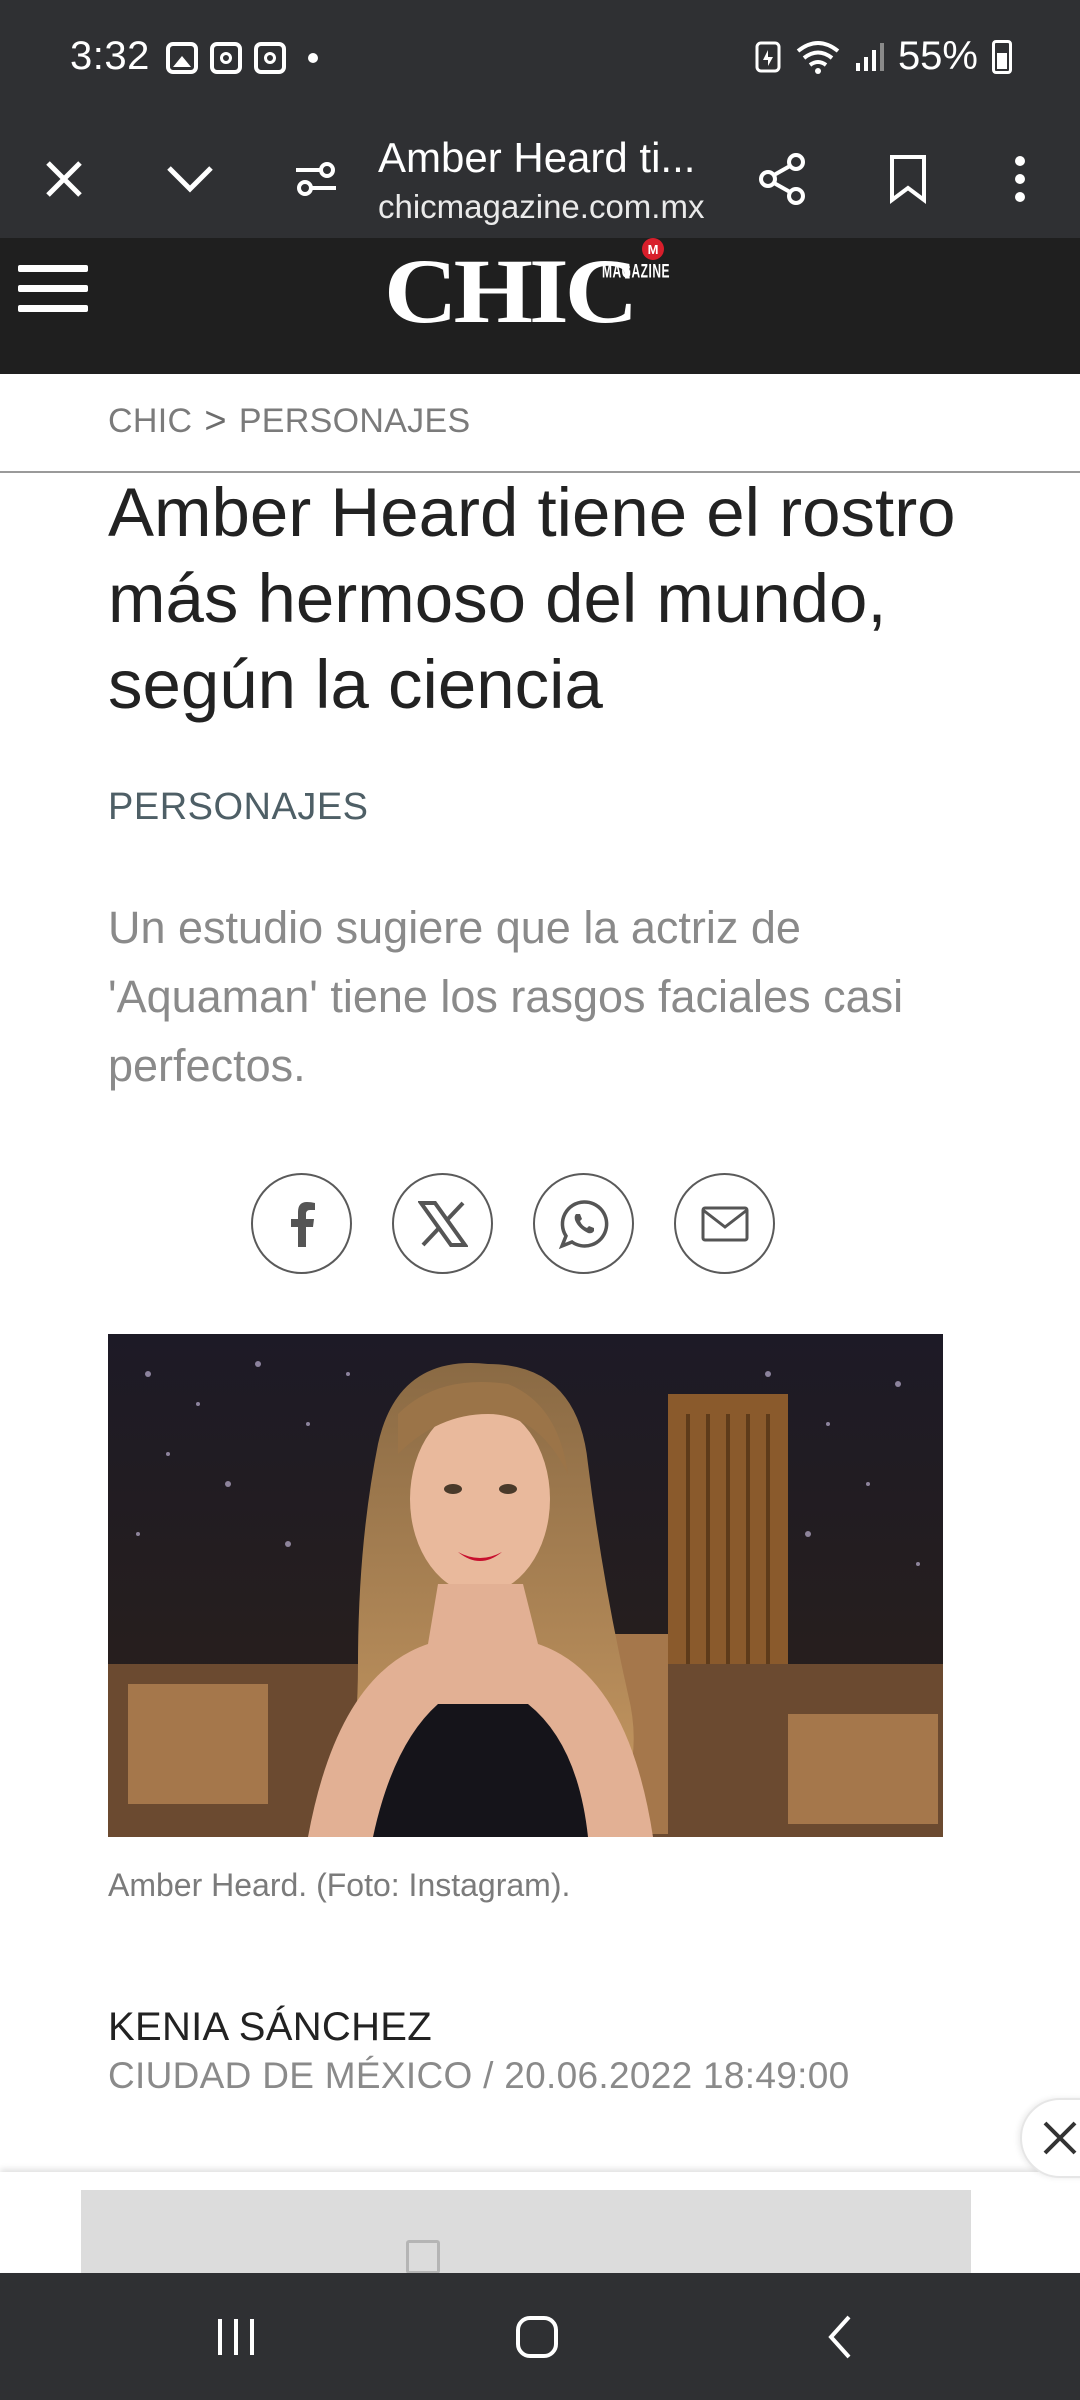 Image resolution: width=1080 pixels, height=2400 pixels. Describe the element at coordinates (110, 56) in the screenshot. I see `status-time: 3:32` at that location.